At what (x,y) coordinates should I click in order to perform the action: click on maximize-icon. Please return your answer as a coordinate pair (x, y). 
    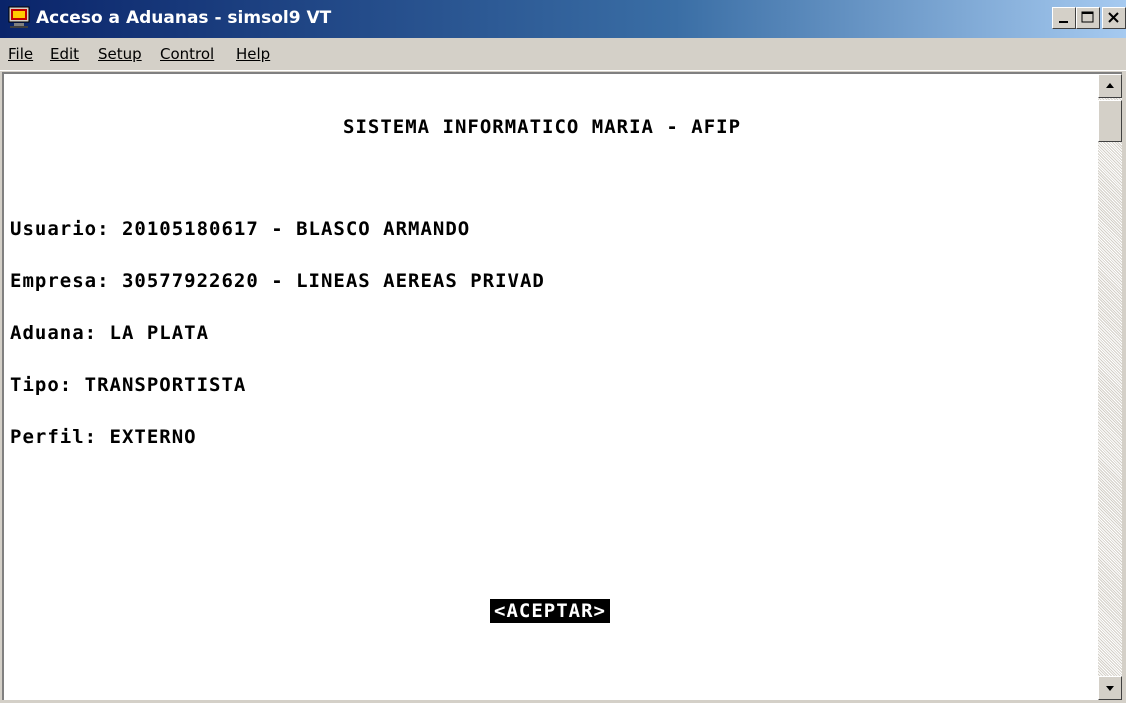
    Looking at the image, I should click on (1087, 17).